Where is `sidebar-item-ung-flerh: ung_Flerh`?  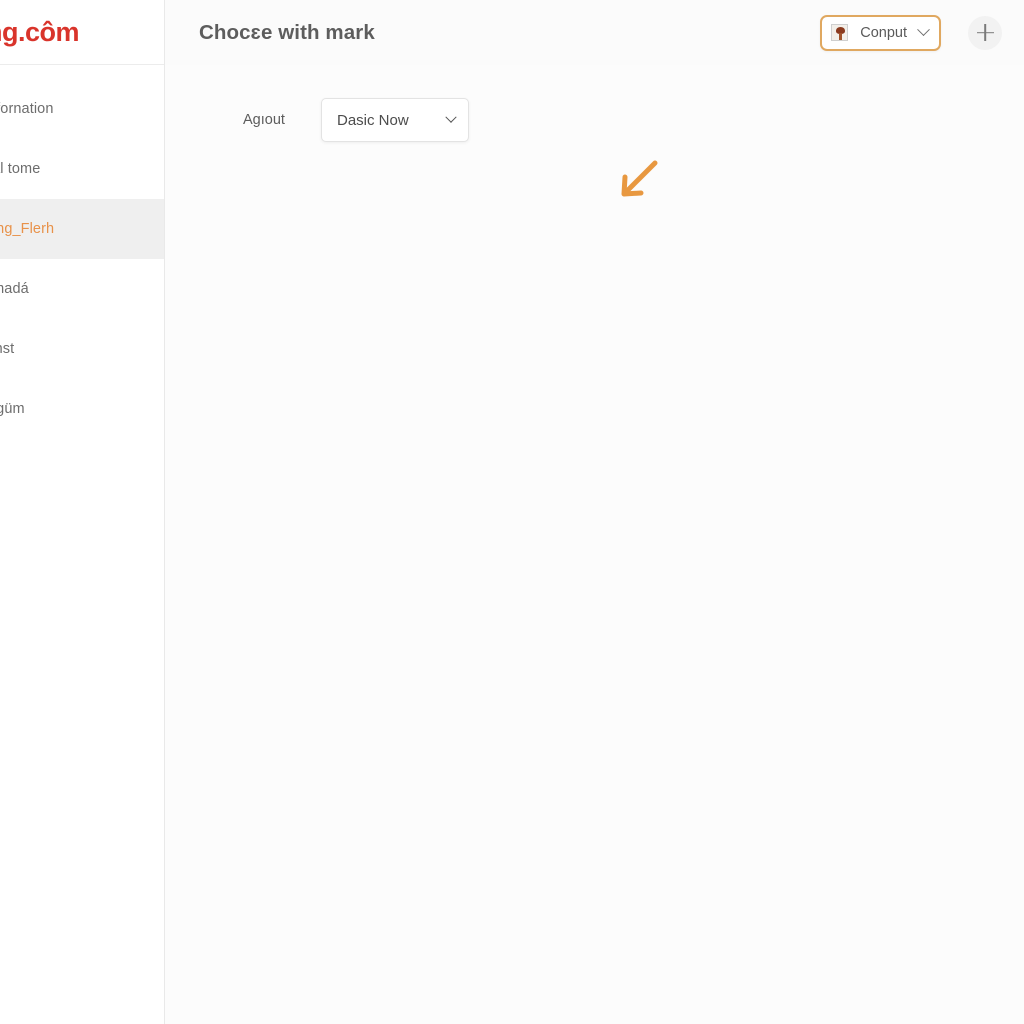 sidebar-item-ung-flerh: ung_Flerh is located at coordinates (82, 229).